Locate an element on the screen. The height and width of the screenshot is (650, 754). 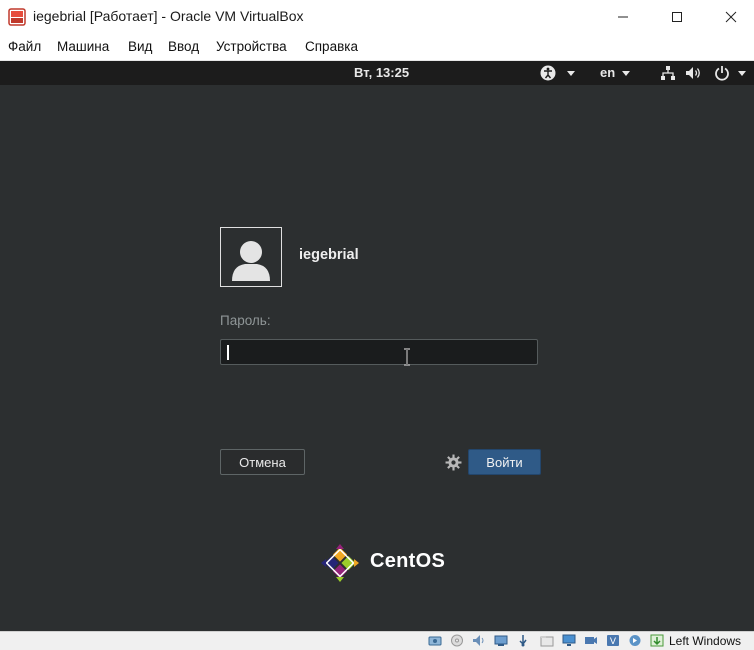
accessibility-icon is located at coordinates (548, 73).